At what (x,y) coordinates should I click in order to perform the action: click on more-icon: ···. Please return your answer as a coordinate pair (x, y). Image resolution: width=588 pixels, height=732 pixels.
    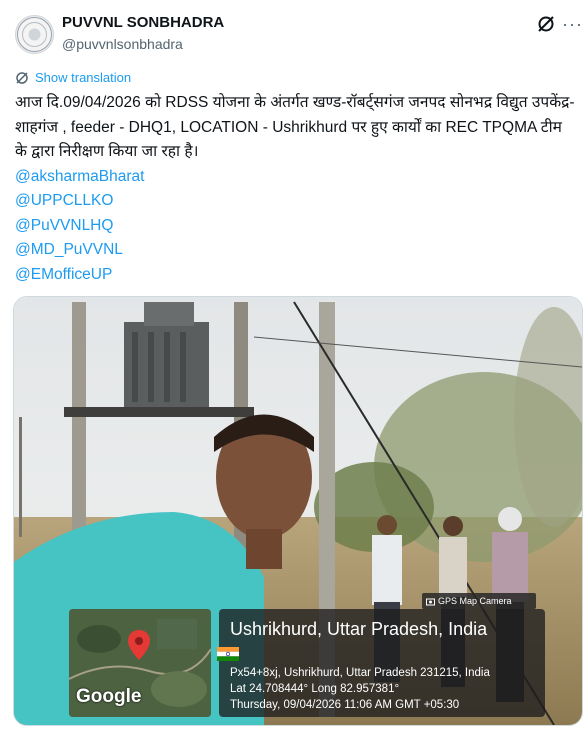
    Looking at the image, I should click on (572, 24).